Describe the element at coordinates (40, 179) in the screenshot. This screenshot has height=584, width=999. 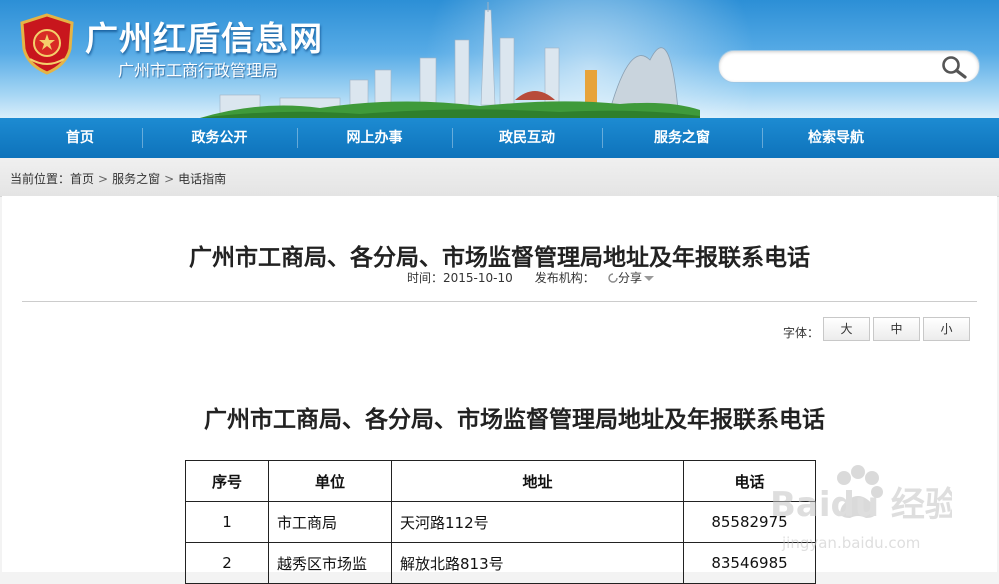
I see `breadcrumb-prefix: 当前位置：` at that location.